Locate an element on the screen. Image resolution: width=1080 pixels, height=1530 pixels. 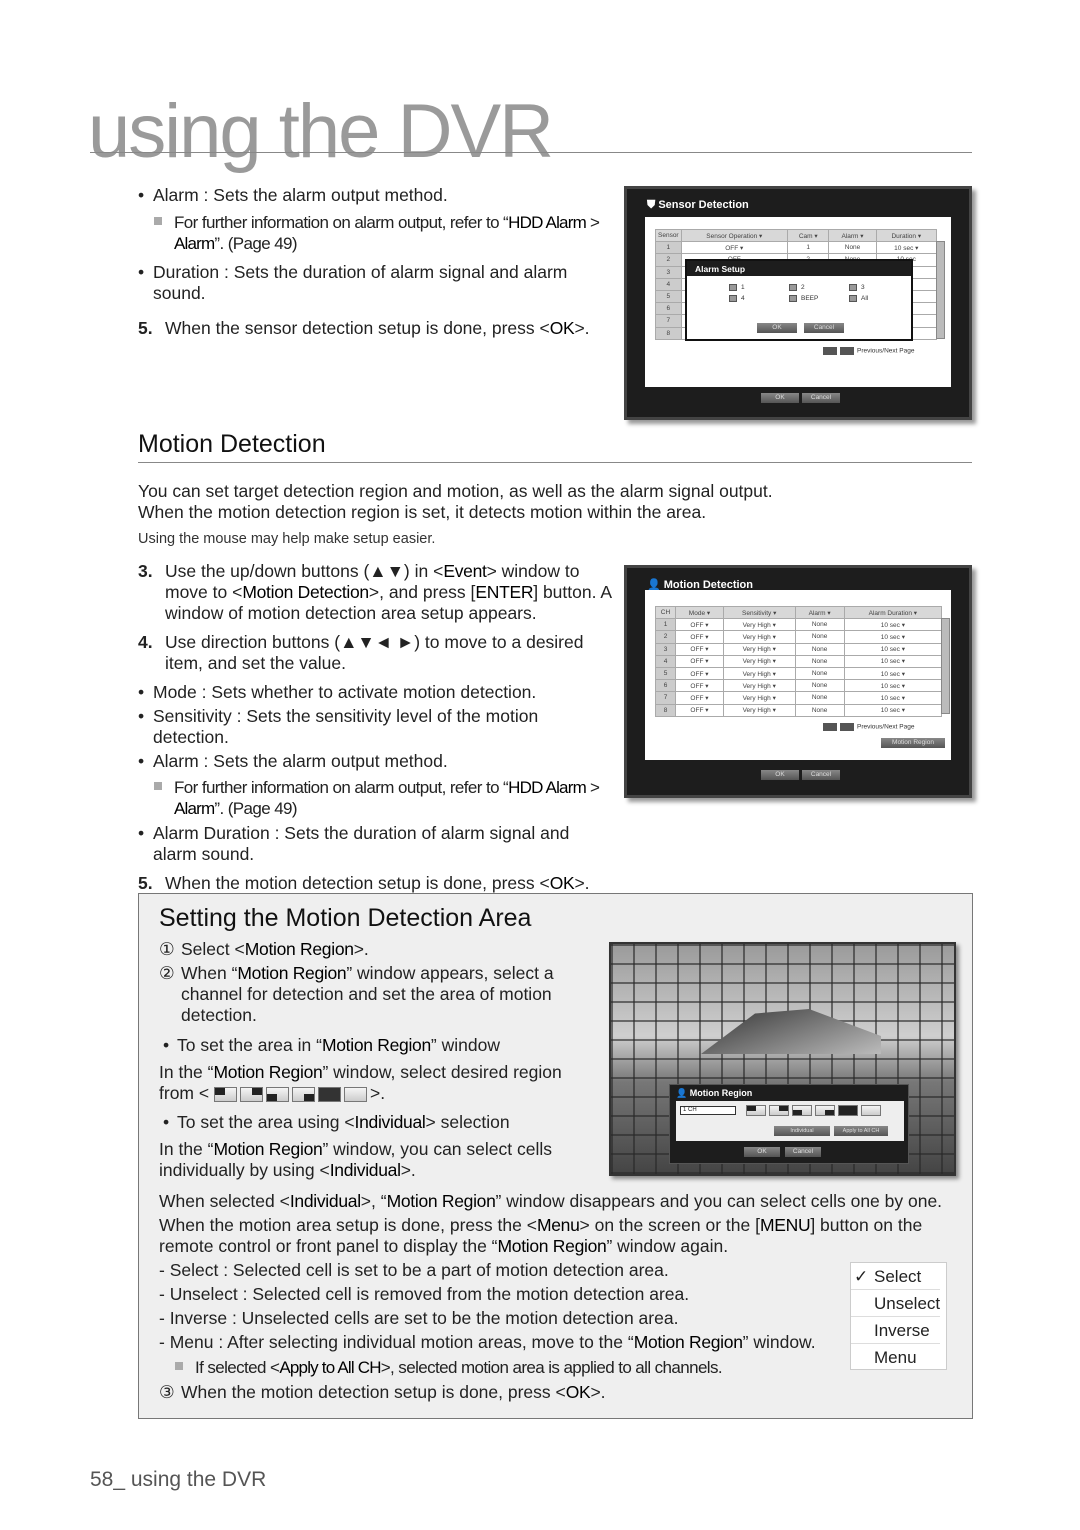
popup-cancel-button: Cancel is located at coordinates (824, 328).